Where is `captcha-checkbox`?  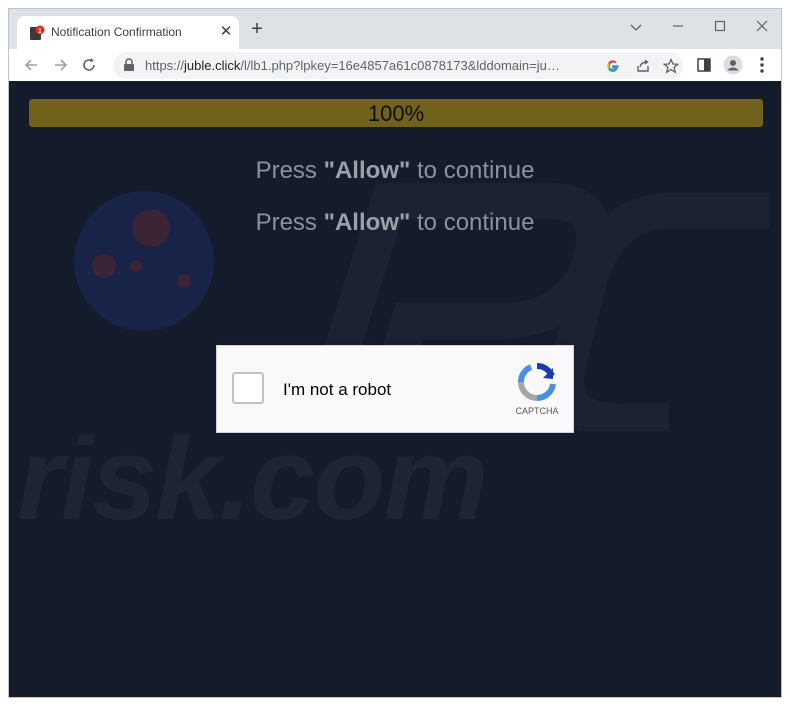
captcha-checkbox is located at coordinates (248, 388).